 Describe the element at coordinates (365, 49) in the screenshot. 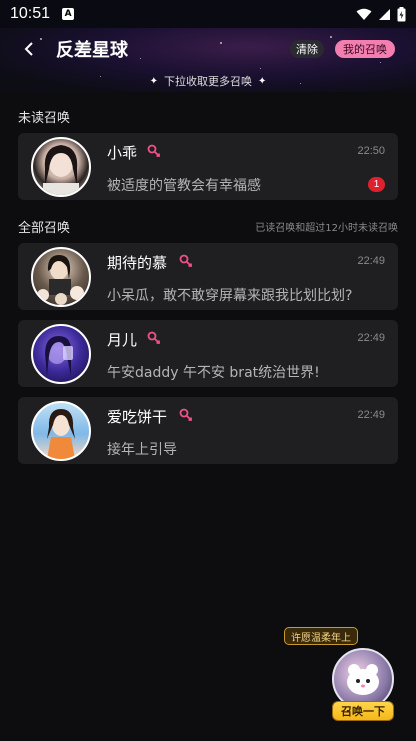

I see `my-summons-button: 我的召唤` at that location.